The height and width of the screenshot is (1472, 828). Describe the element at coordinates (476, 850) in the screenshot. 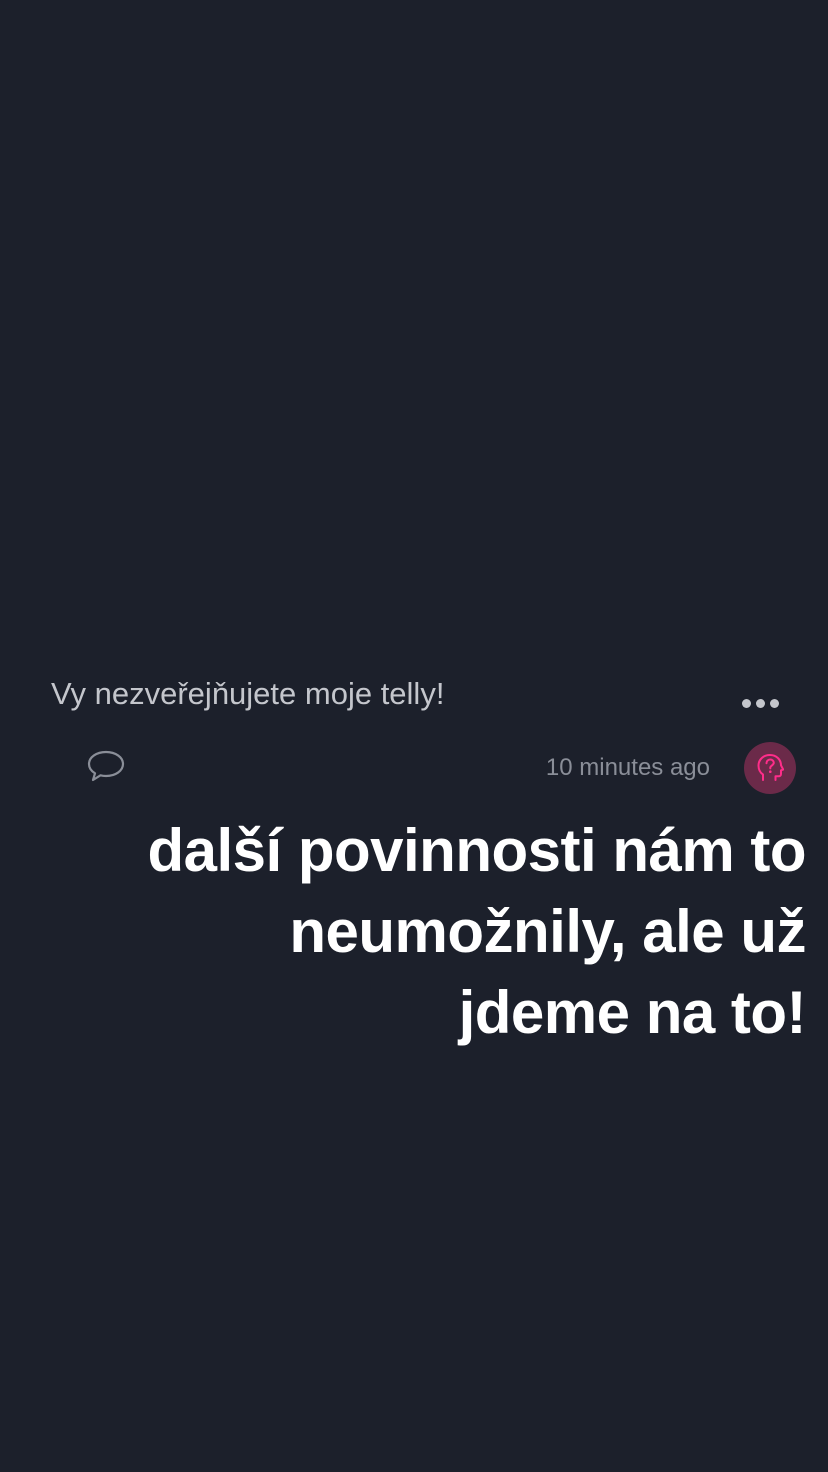

I see `answer-line: další povinnosti nám to` at that location.